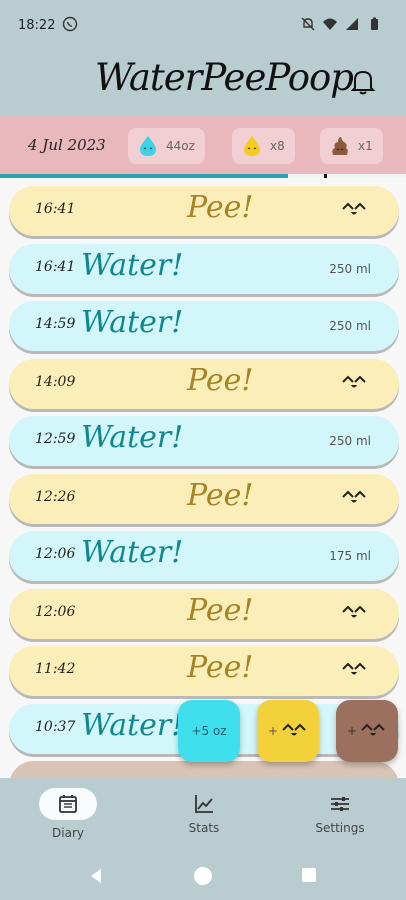  Describe the element at coordinates (340, 828) in the screenshot. I see `nav-settings-label: Settings` at that location.